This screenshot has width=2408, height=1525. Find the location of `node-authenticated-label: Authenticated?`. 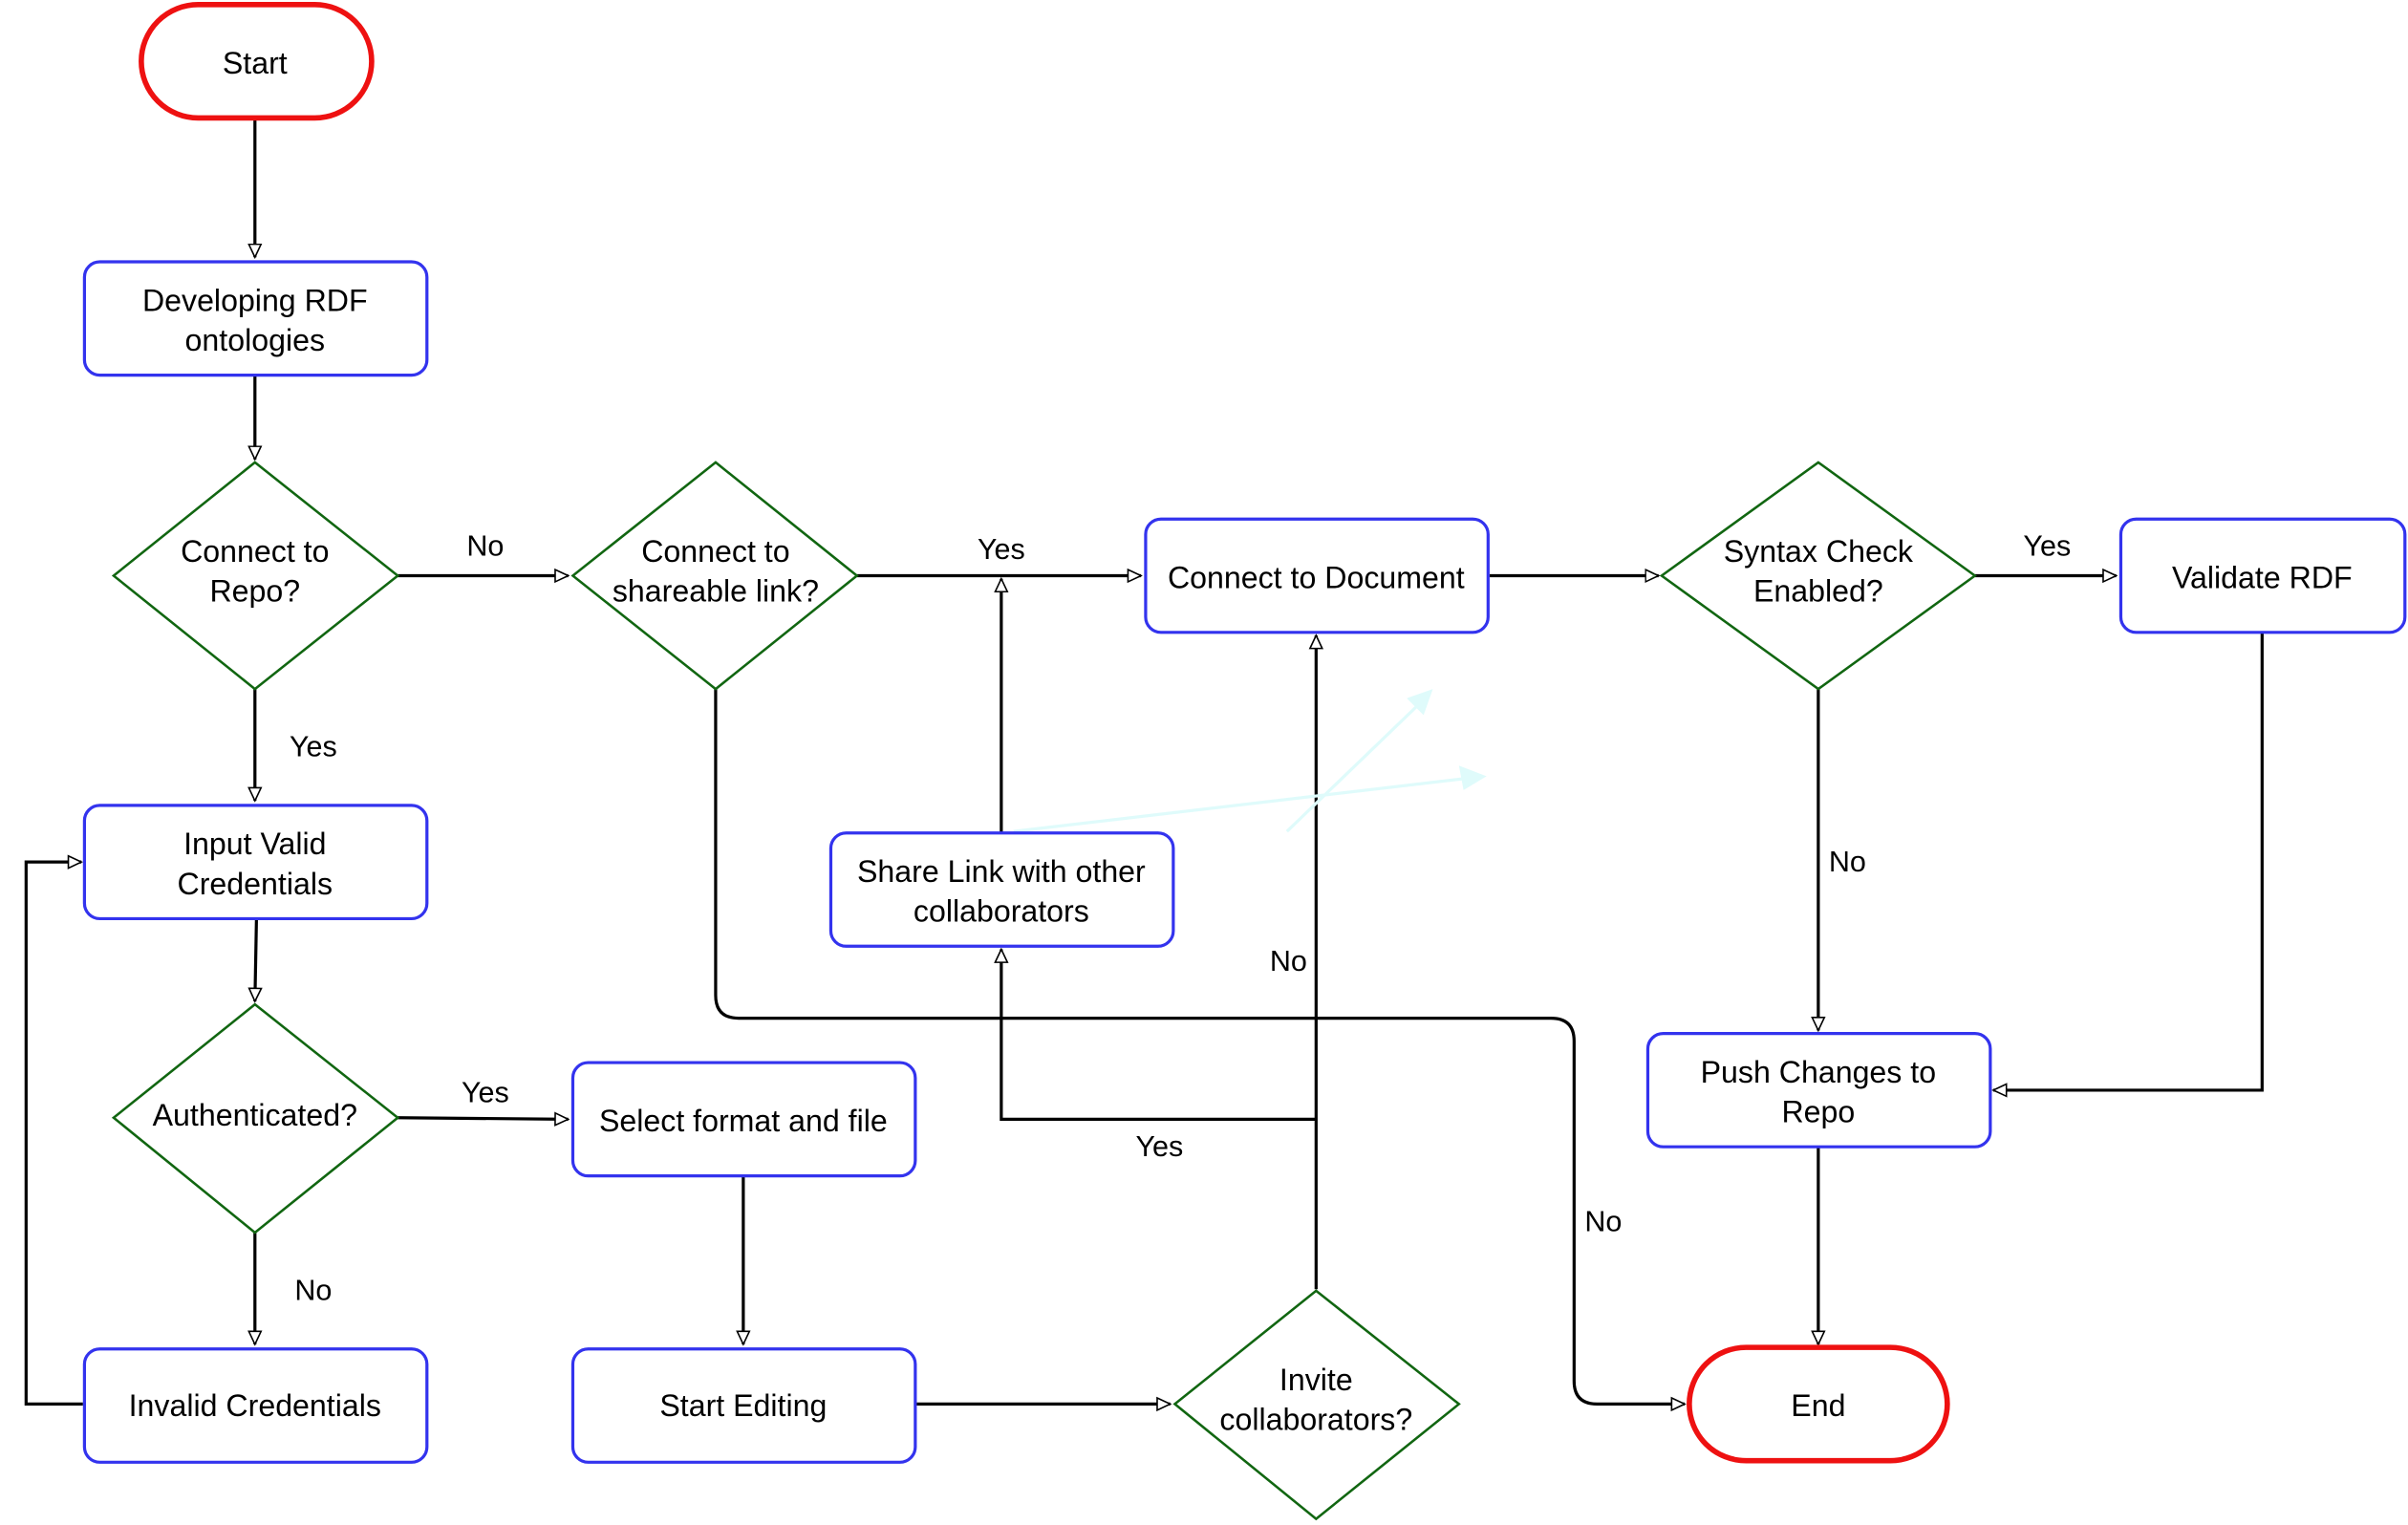

node-authenticated-label: Authenticated? is located at coordinates (255, 1115).